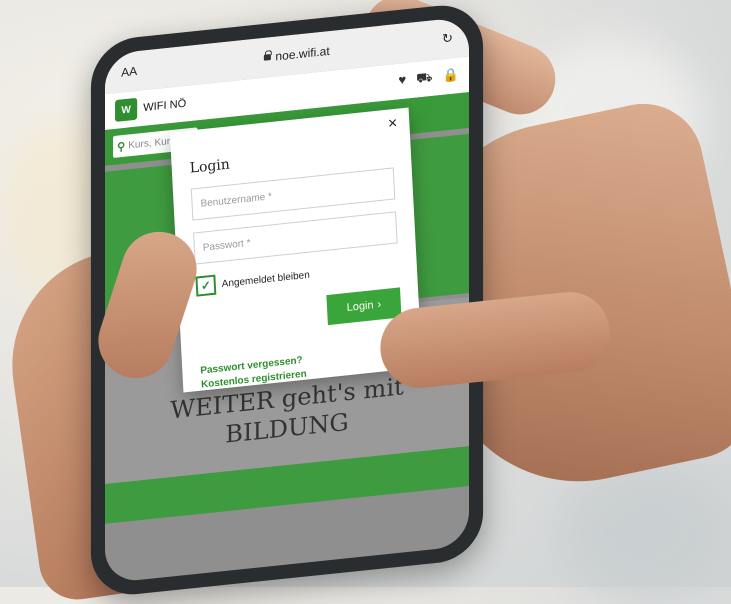  Describe the element at coordinates (360, 307) in the screenshot. I see `login-button-label: Login` at that location.